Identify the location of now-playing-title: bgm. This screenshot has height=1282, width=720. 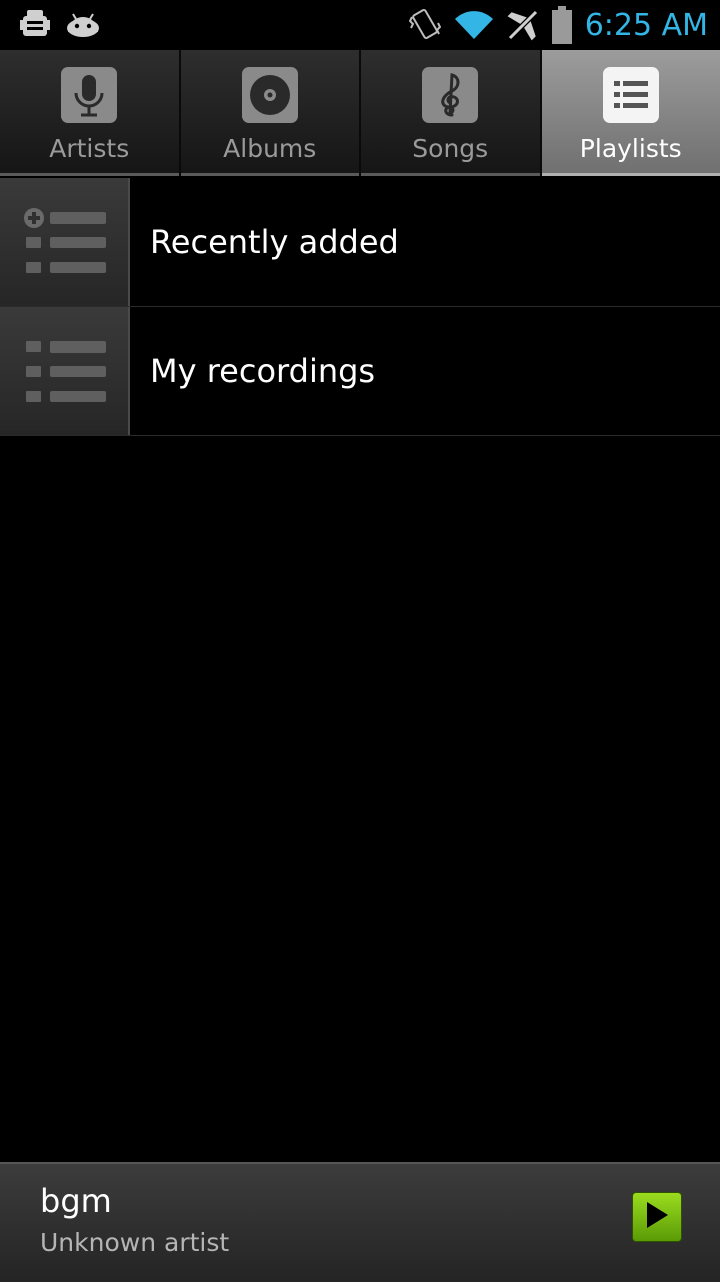
(76, 1201).